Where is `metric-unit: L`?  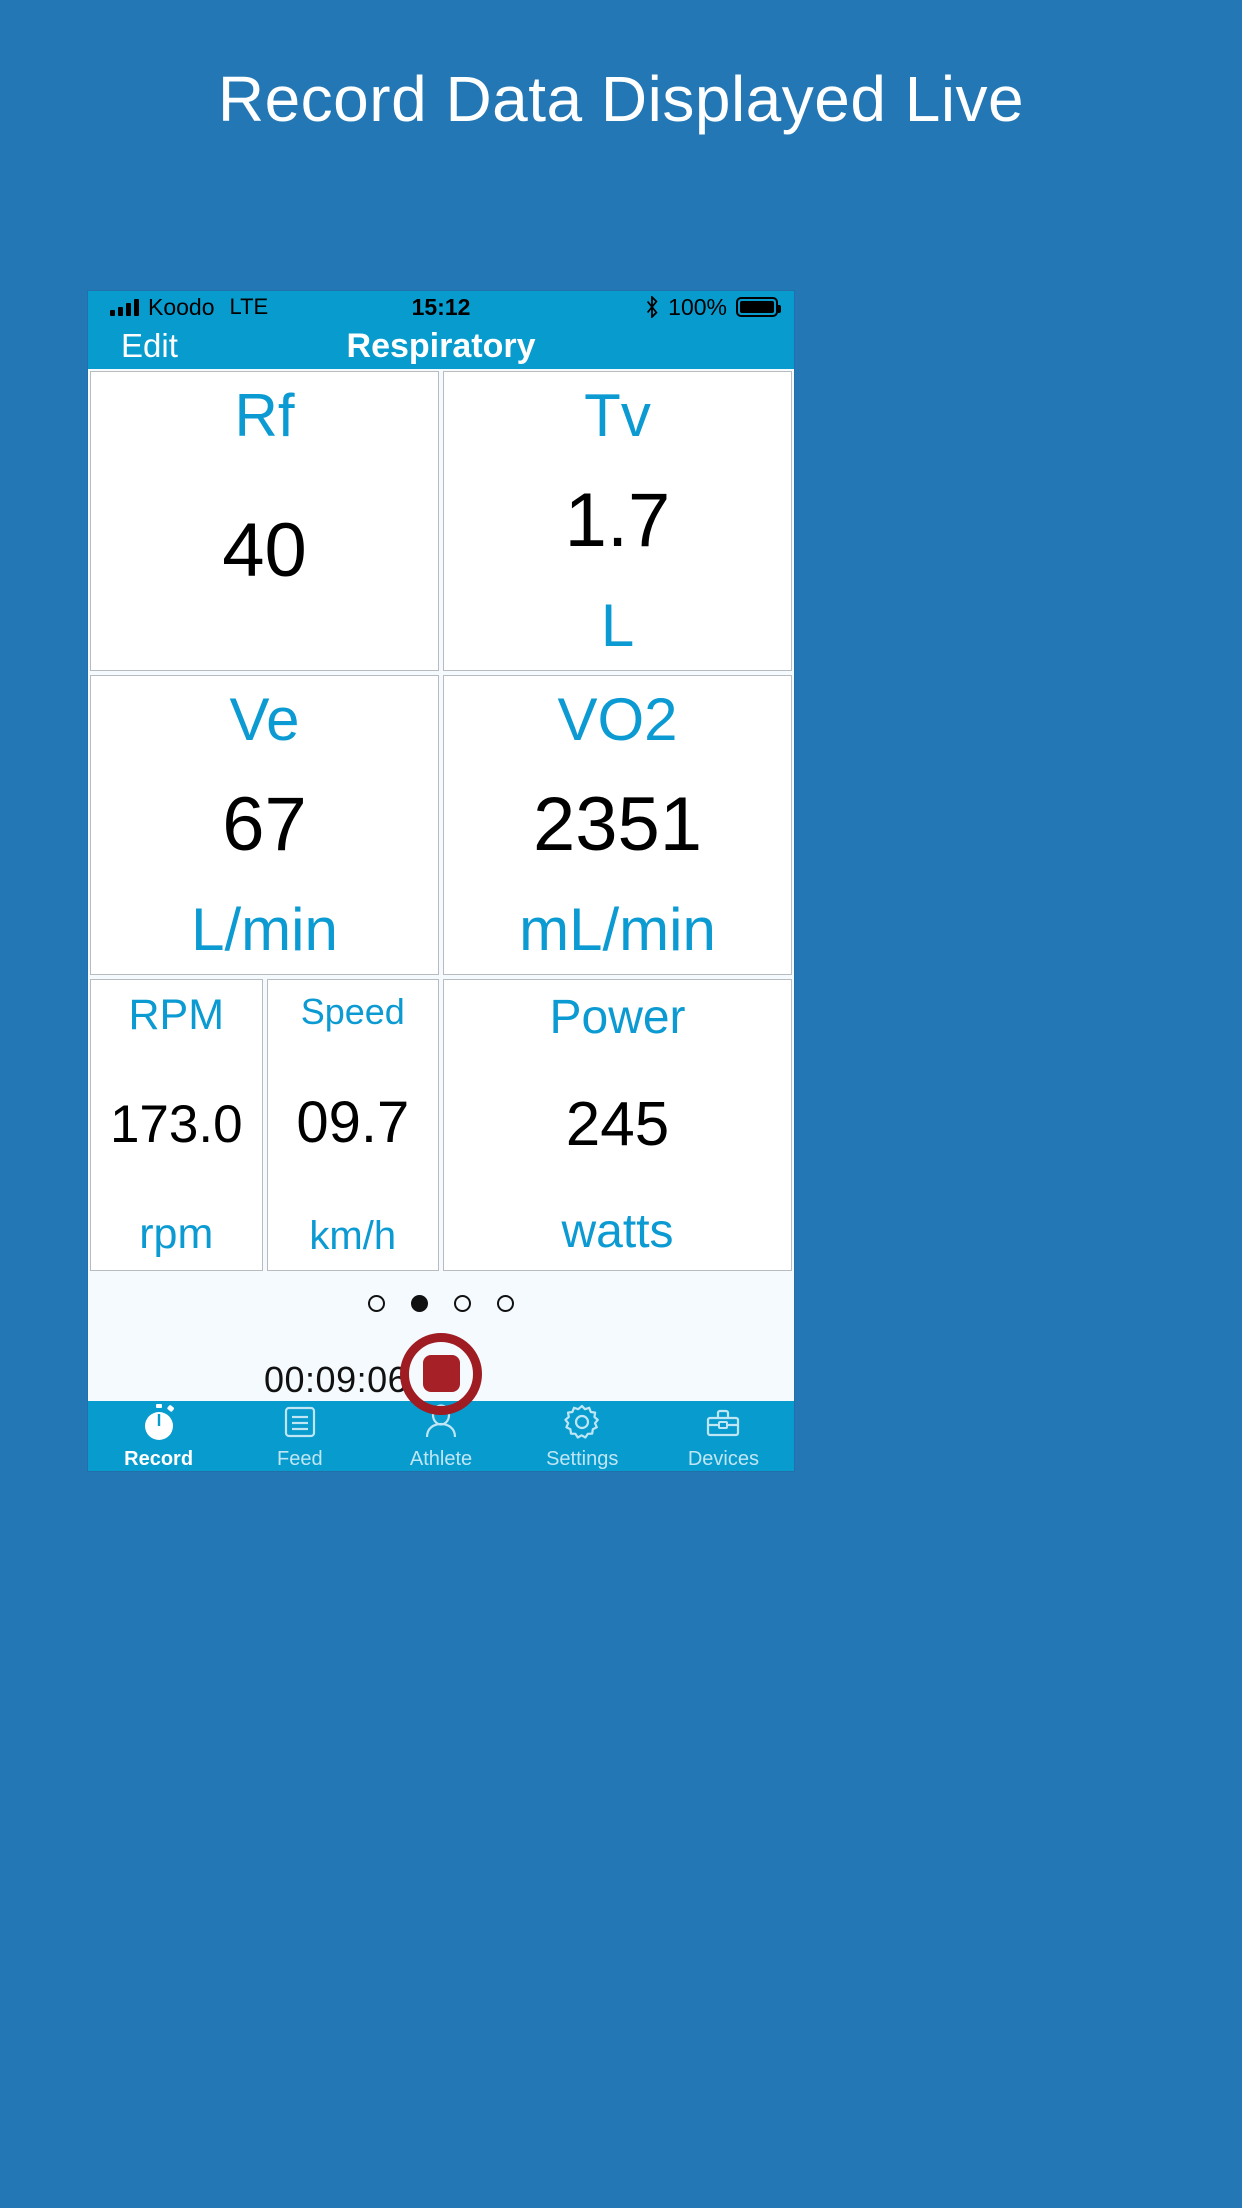 metric-unit: L is located at coordinates (617, 625).